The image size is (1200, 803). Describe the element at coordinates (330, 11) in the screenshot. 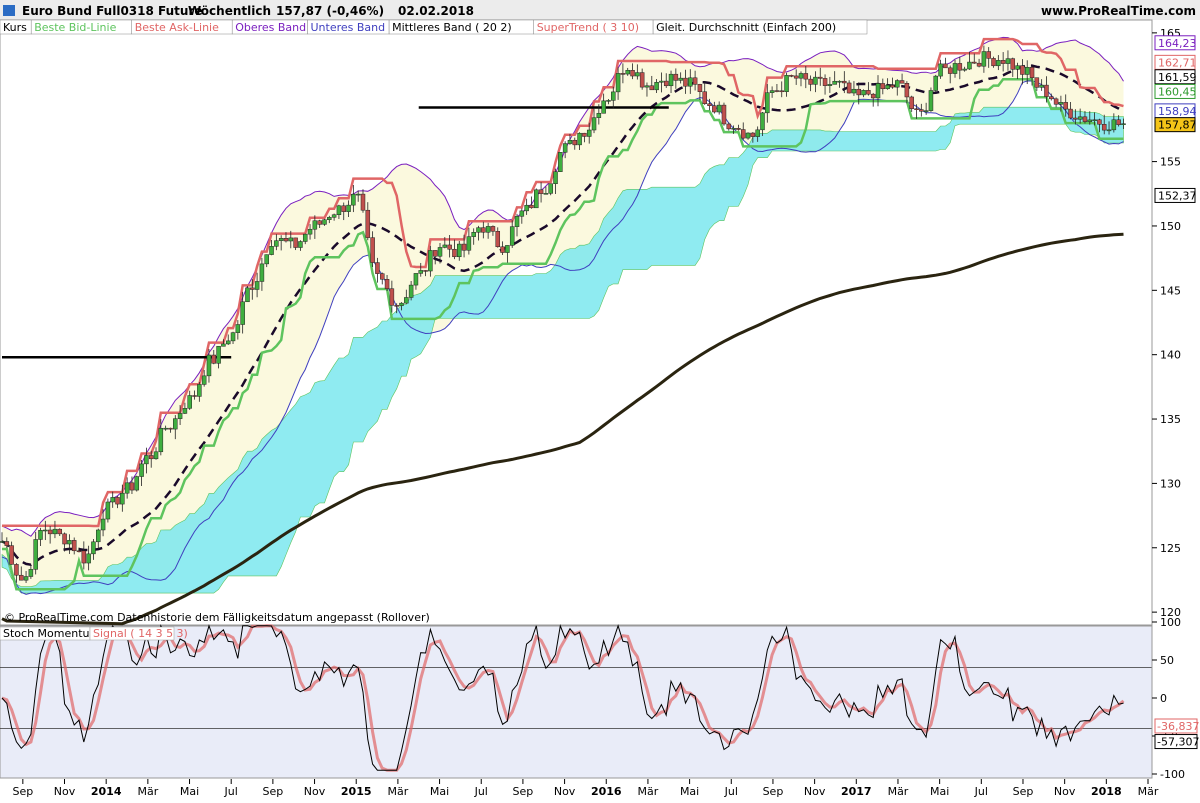

I see `last-price: 157,87 (-0,46%)` at that location.